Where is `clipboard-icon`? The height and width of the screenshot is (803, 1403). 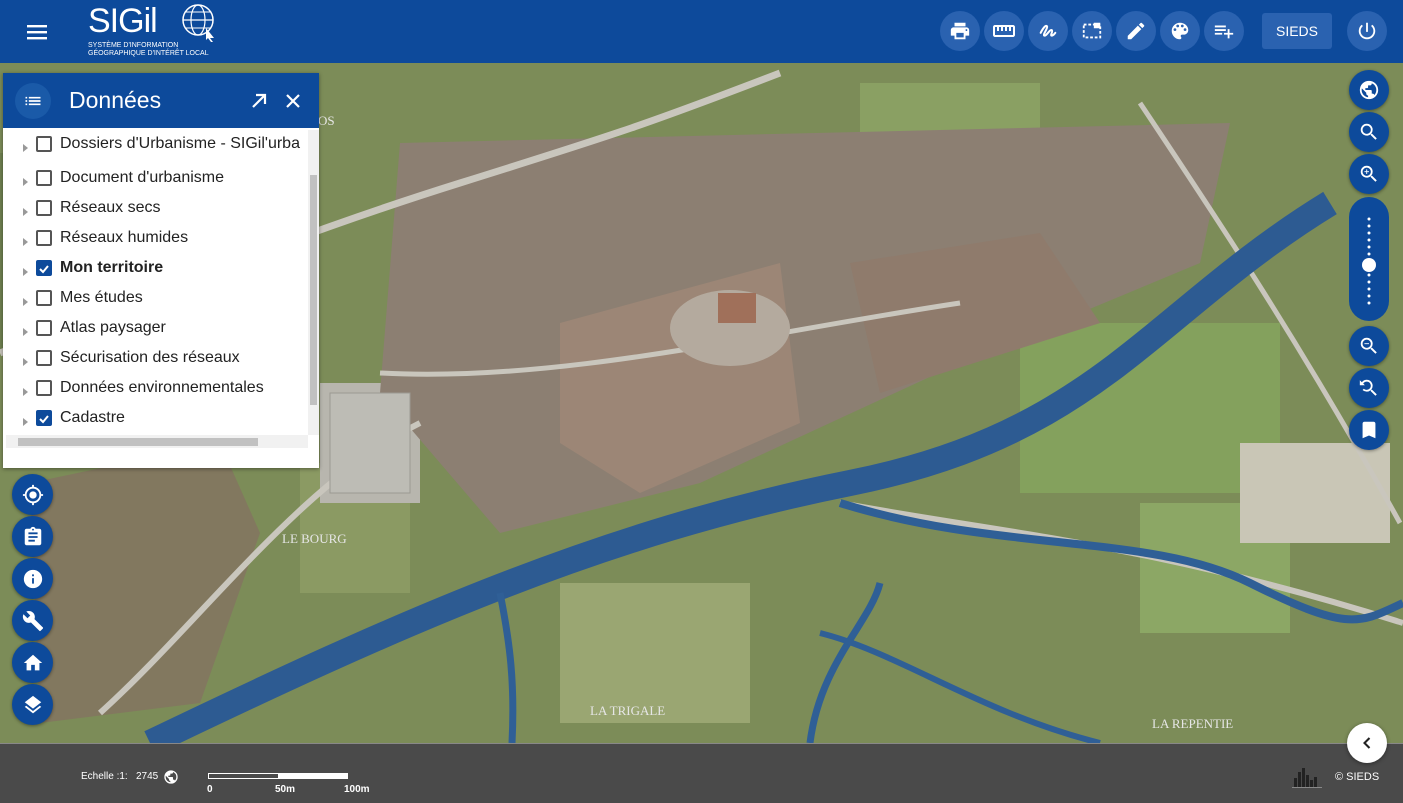 clipboard-icon is located at coordinates (32, 535).